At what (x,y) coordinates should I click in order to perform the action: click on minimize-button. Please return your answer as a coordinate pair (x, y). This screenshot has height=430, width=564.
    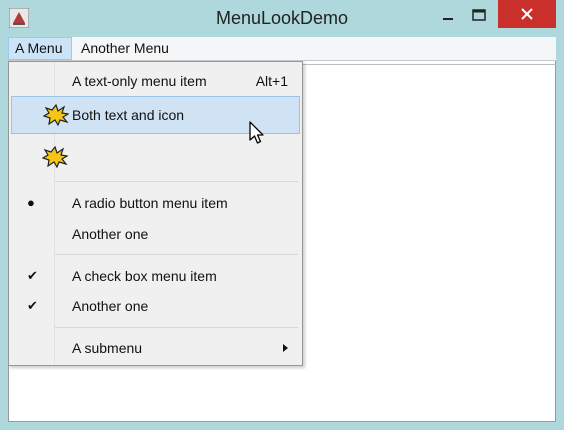
    Looking at the image, I should click on (448, 15).